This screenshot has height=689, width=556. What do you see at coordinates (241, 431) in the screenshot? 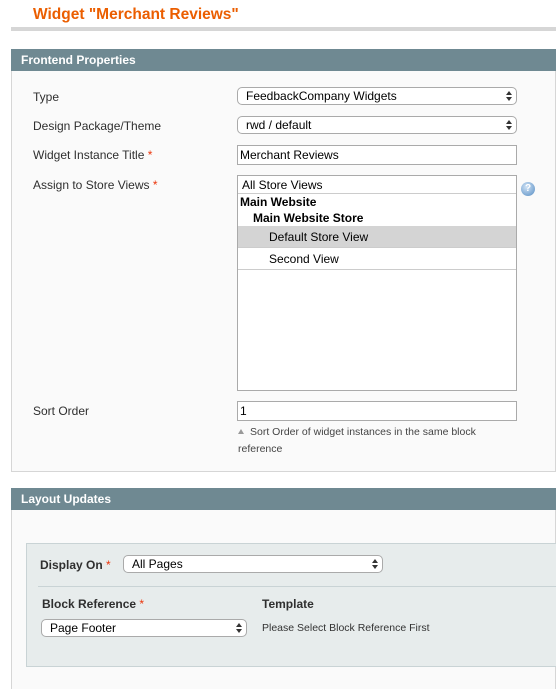
I see `note-triangle-icon` at bounding box center [241, 431].